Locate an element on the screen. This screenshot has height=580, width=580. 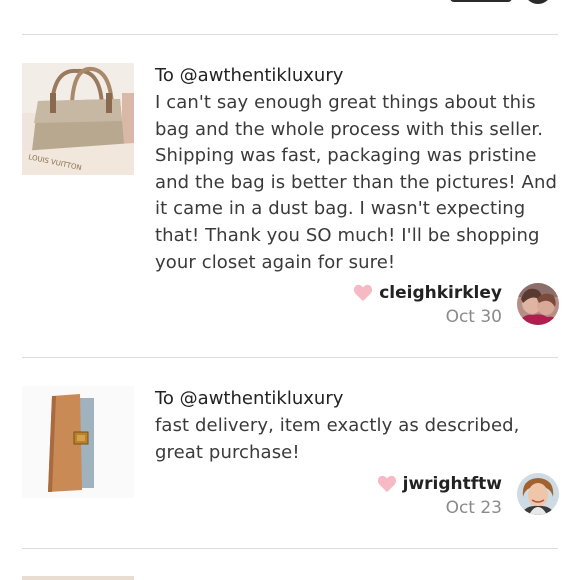
review-author: jwrightftw is located at coordinates (439, 484).